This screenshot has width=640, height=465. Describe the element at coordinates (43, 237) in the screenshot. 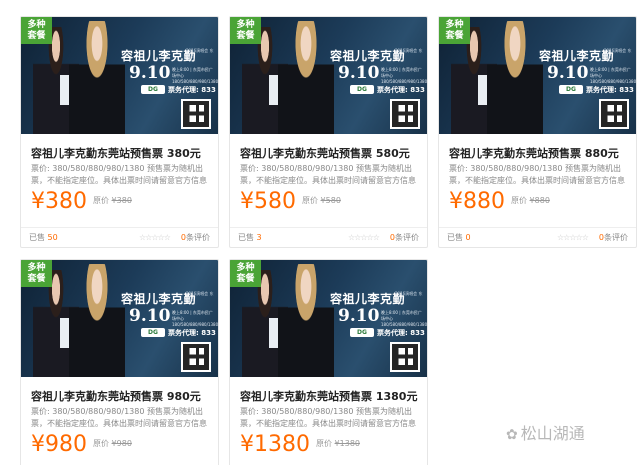

I see `sold-count: 已售 50` at that location.